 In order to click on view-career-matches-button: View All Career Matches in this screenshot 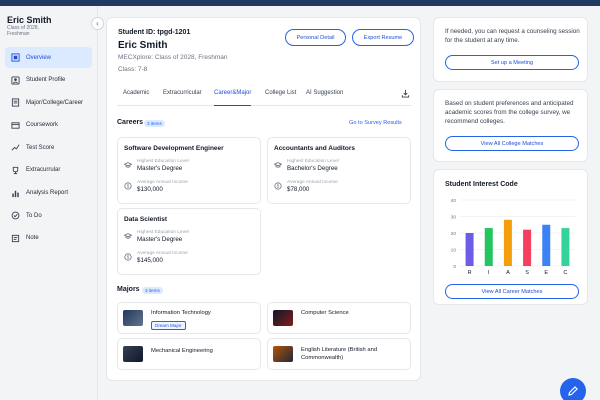, I will do `click(512, 291)`.